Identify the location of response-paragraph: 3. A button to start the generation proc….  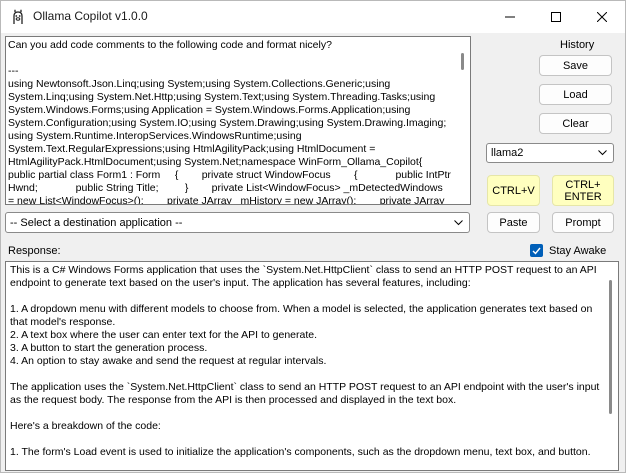
(109, 348).